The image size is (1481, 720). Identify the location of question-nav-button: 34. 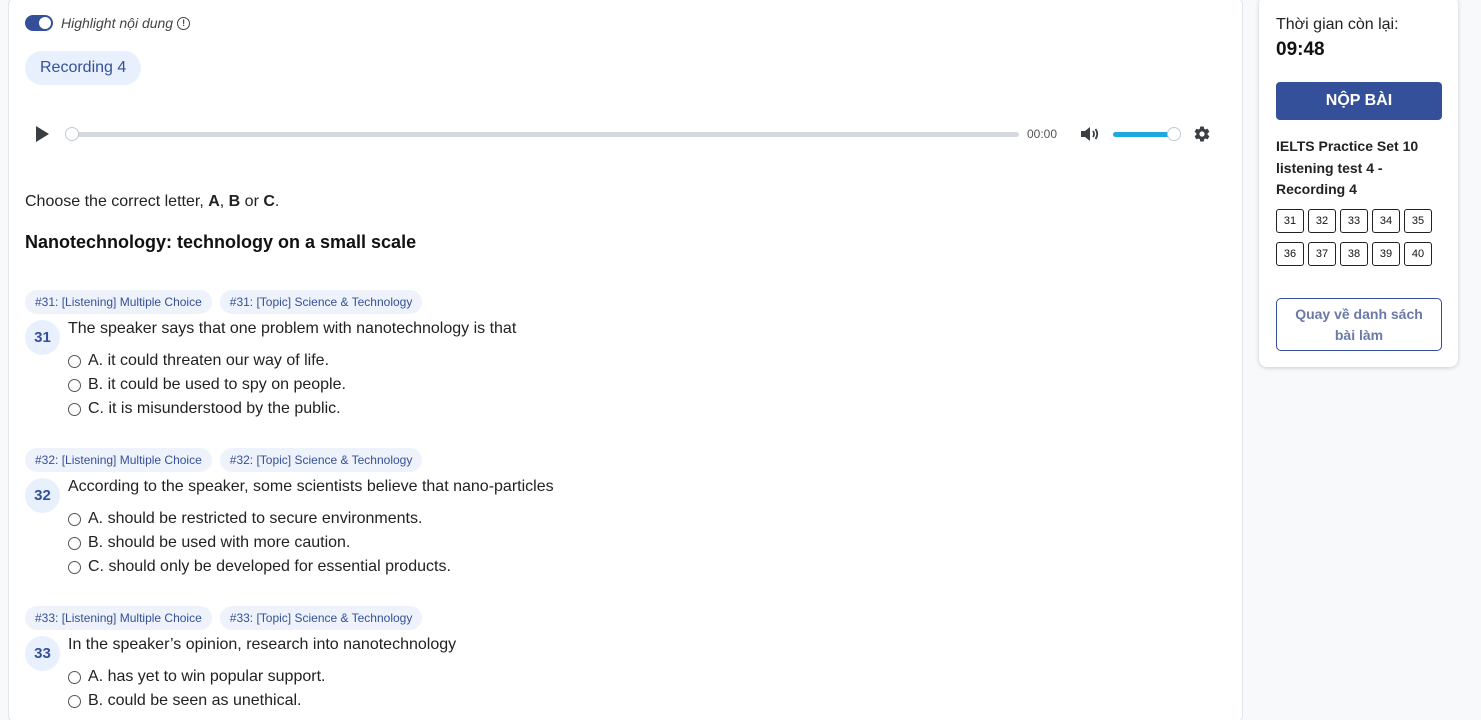
(1386, 221).